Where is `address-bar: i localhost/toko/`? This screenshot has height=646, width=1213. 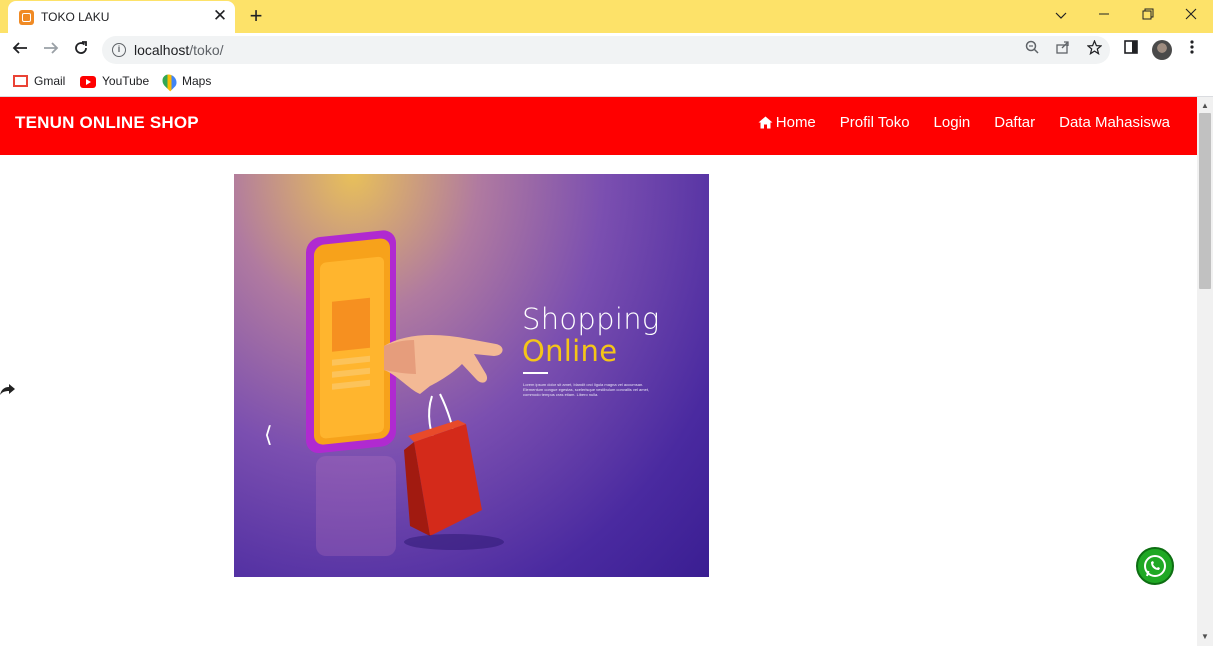 address-bar: i localhost/toko/ is located at coordinates (606, 50).